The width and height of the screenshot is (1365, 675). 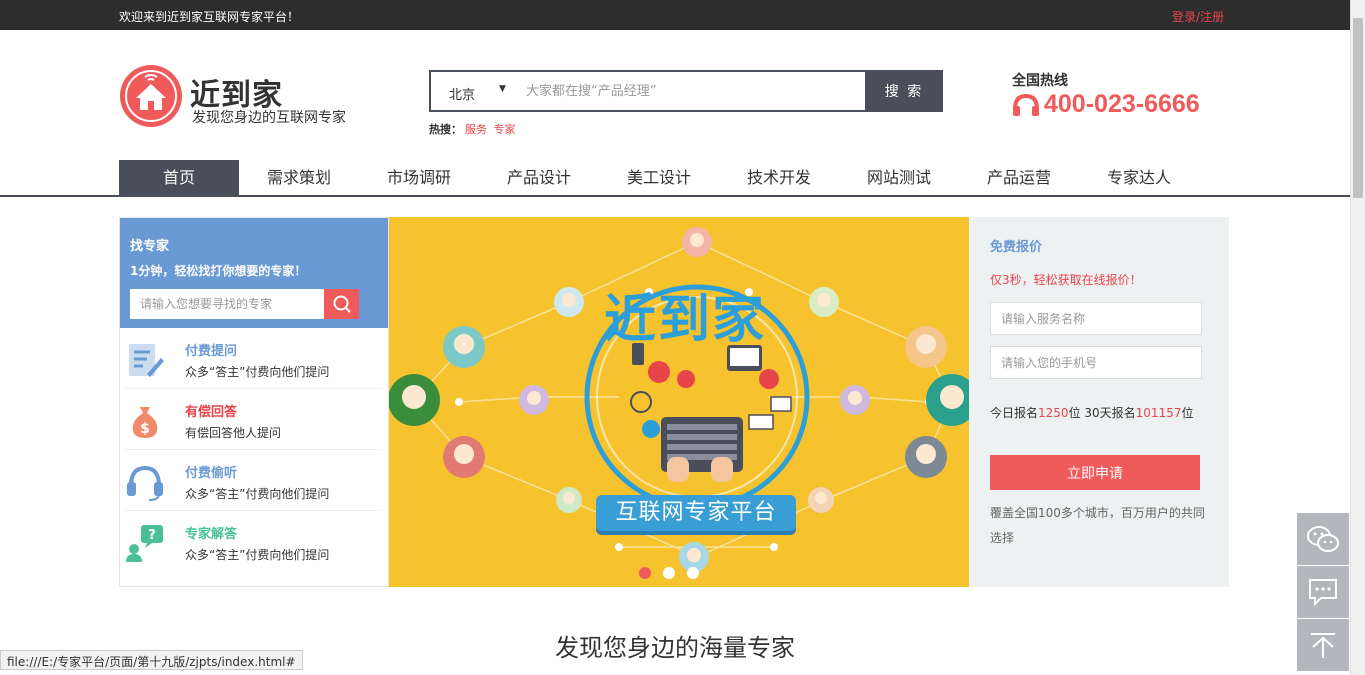 I want to click on hot-search-link: 专家, so click(x=505, y=129).